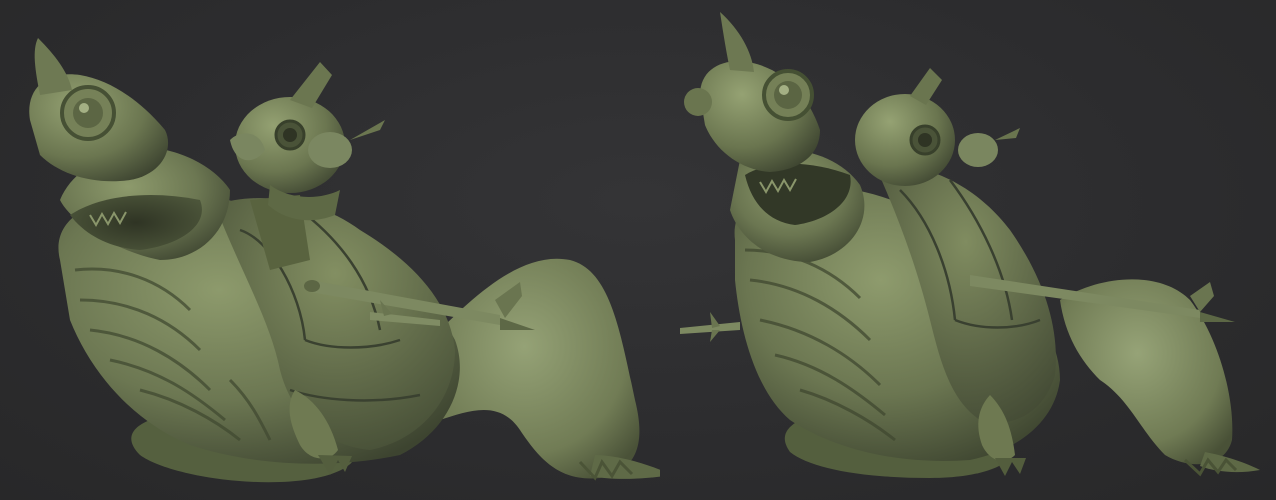 This screenshot has height=500, width=1276. Describe the element at coordinates (698, 102) in the screenshot. I see `creature-nostril` at that location.